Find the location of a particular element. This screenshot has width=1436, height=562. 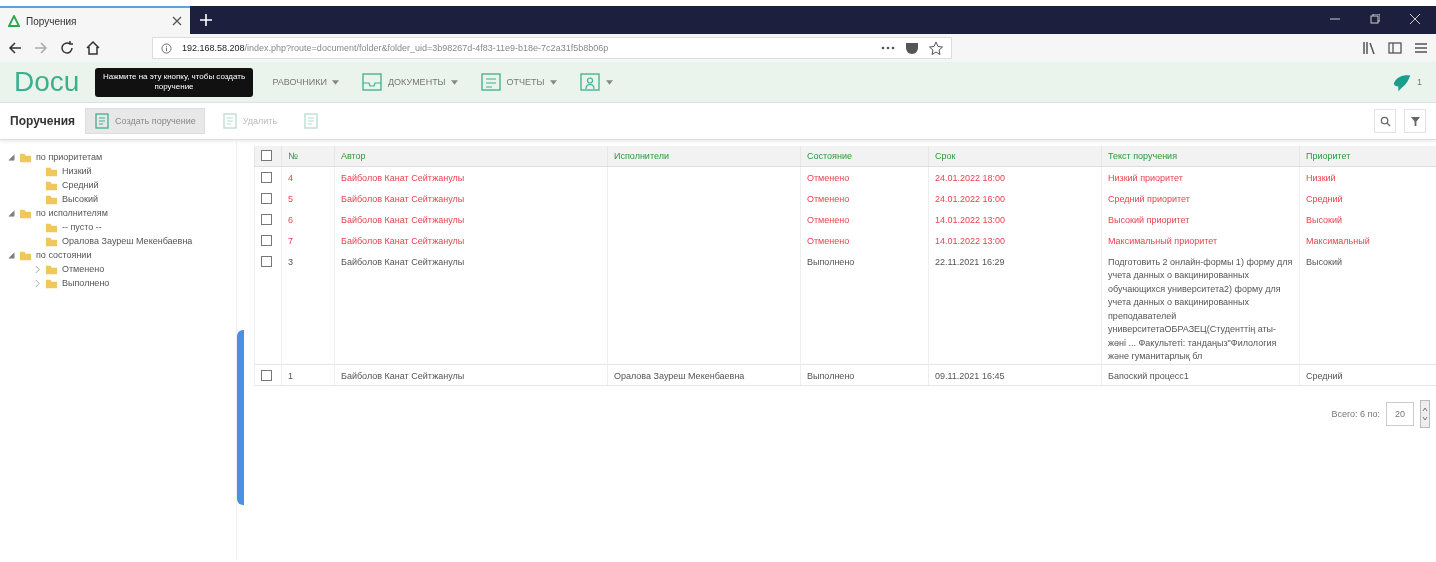

tree-item: Низкий is located at coordinates (135, 171).